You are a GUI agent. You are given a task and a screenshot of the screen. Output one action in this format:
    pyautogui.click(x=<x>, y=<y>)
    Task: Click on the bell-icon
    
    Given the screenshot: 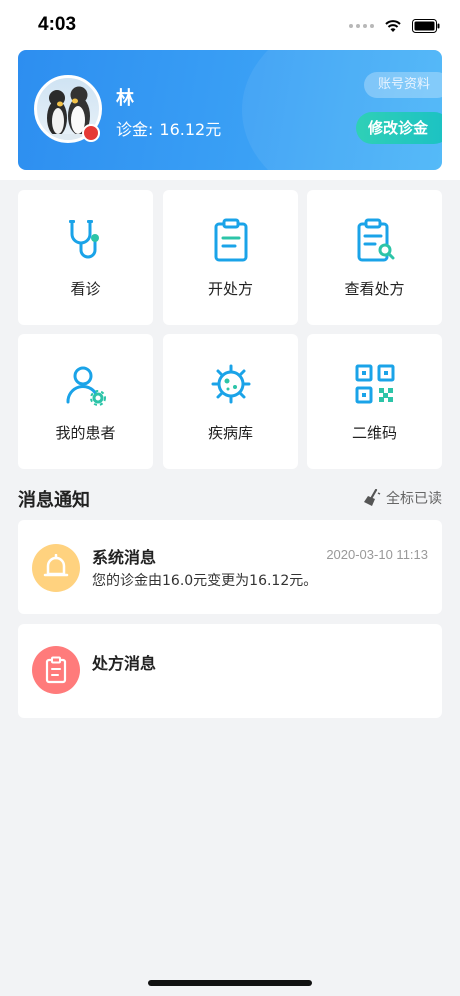 What is the action you would take?
    pyautogui.click(x=56, y=565)
    